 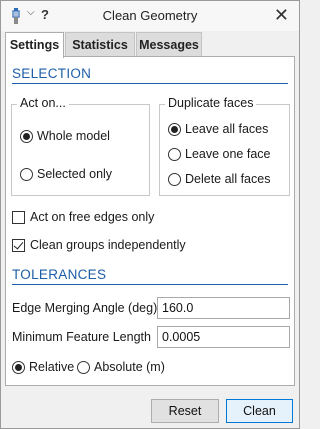 I want to click on tab-statistics: Statistics, so click(x=100, y=44).